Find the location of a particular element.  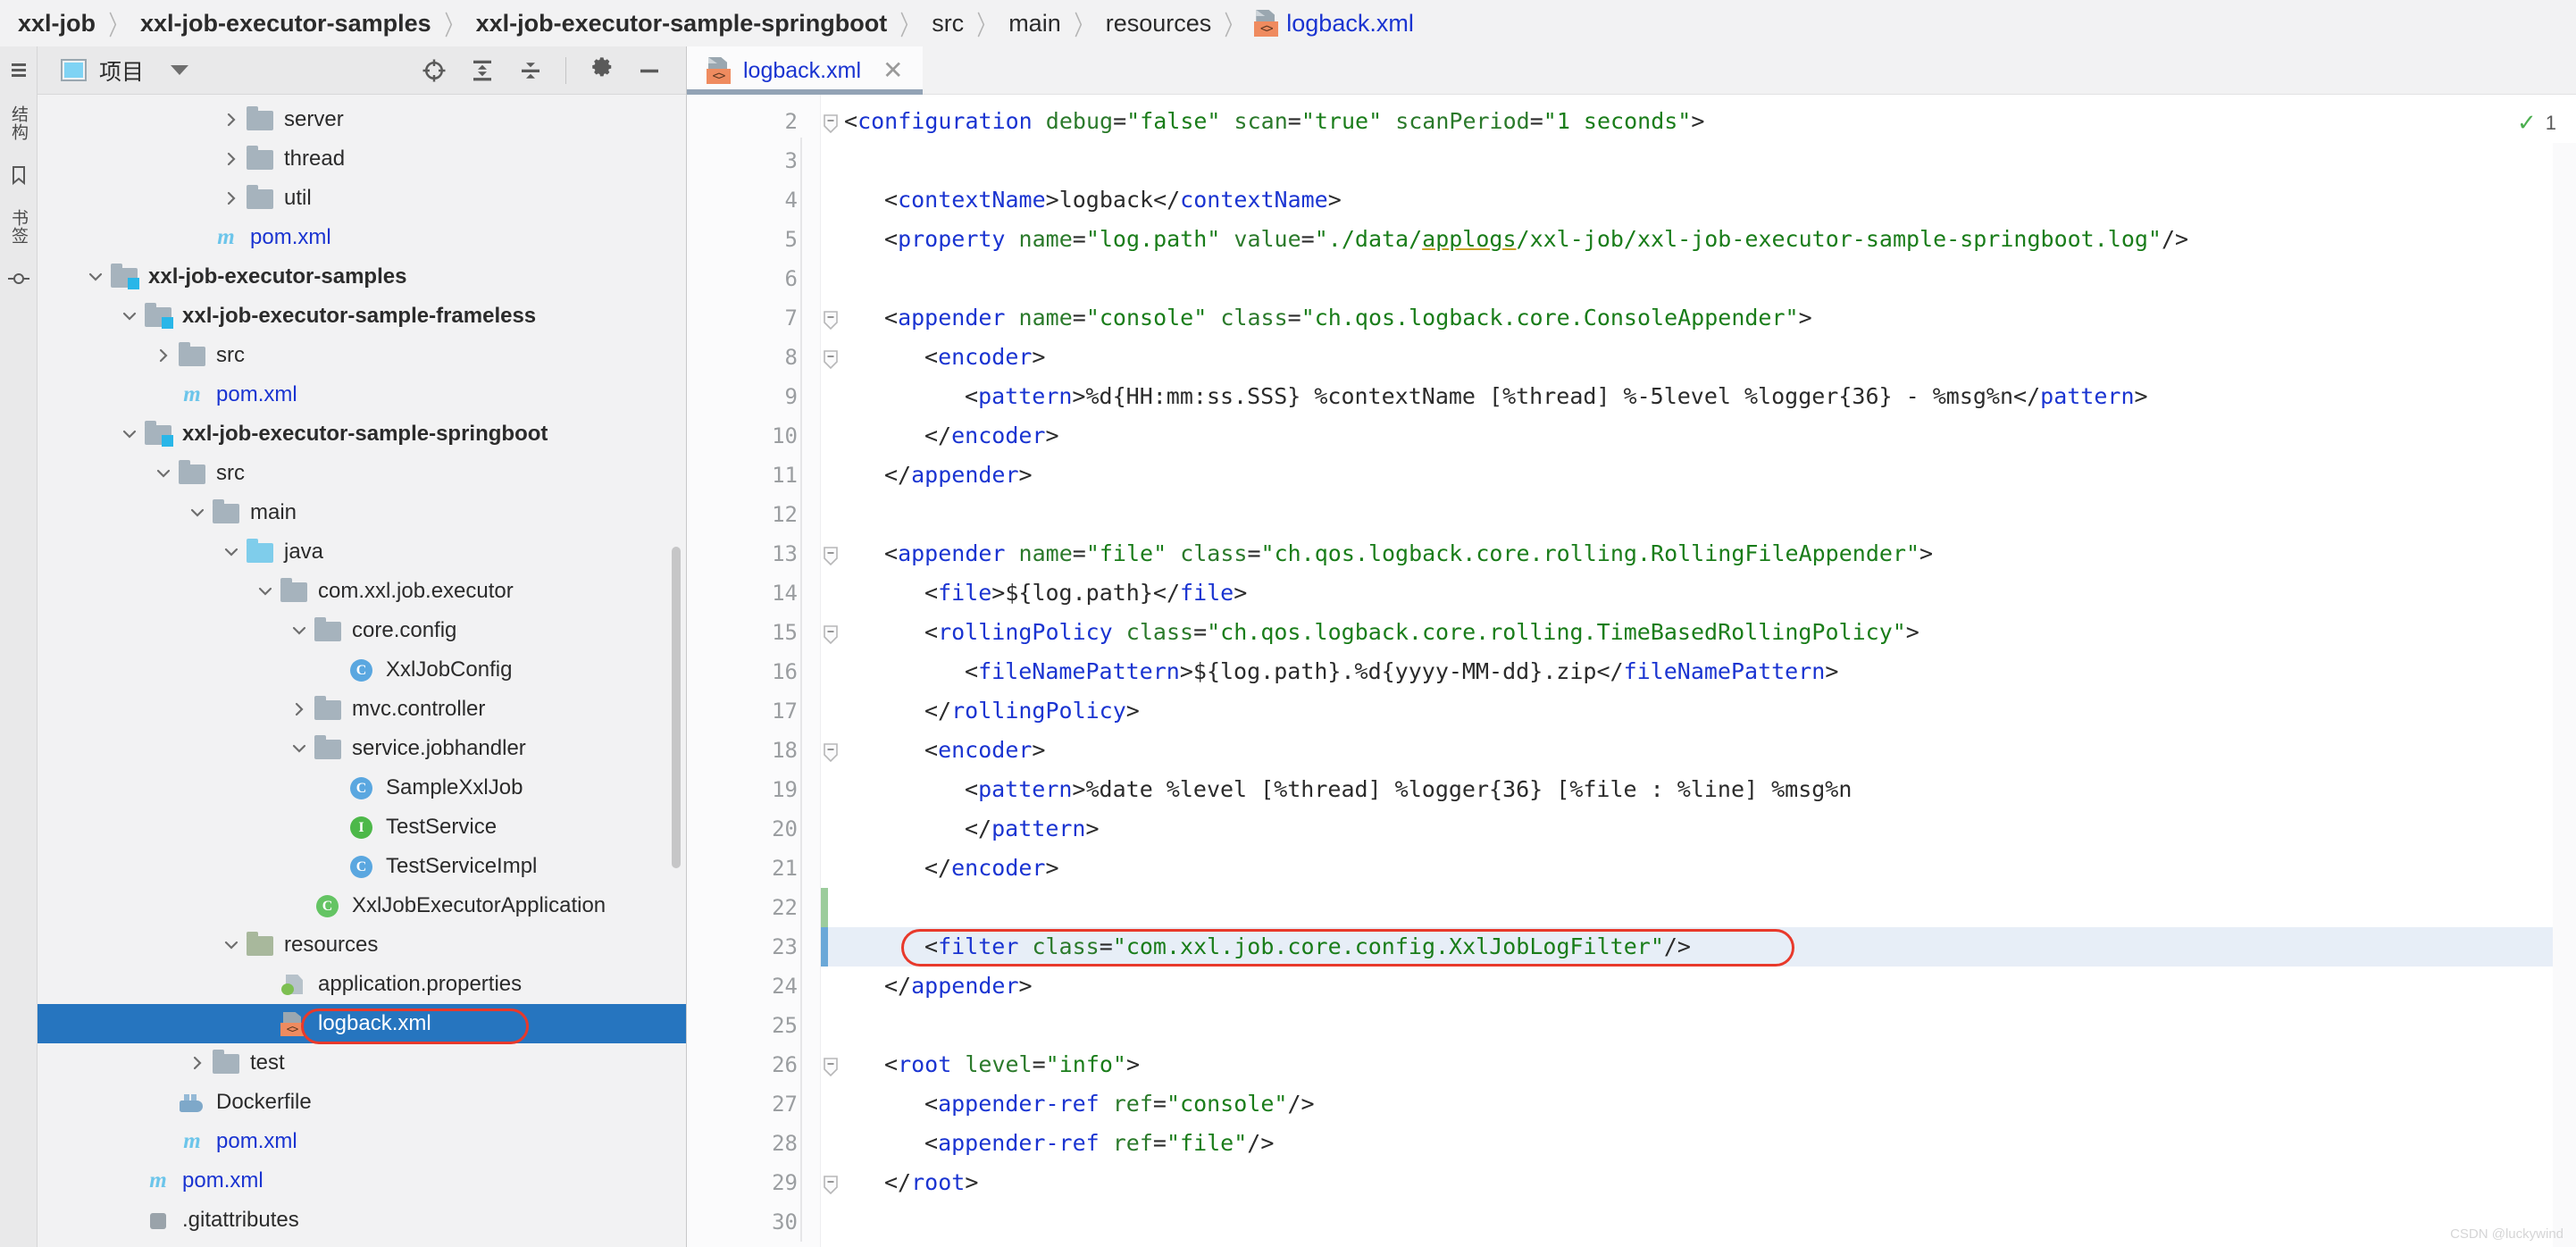

tree-row: service.jobhandler is located at coordinates (362, 748).